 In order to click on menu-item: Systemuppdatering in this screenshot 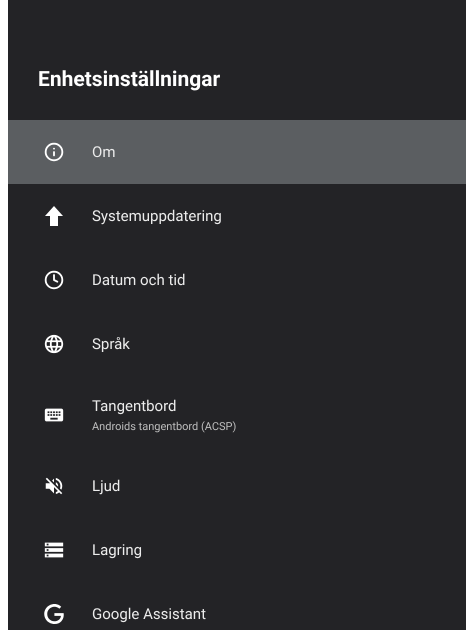, I will do `click(237, 216)`.